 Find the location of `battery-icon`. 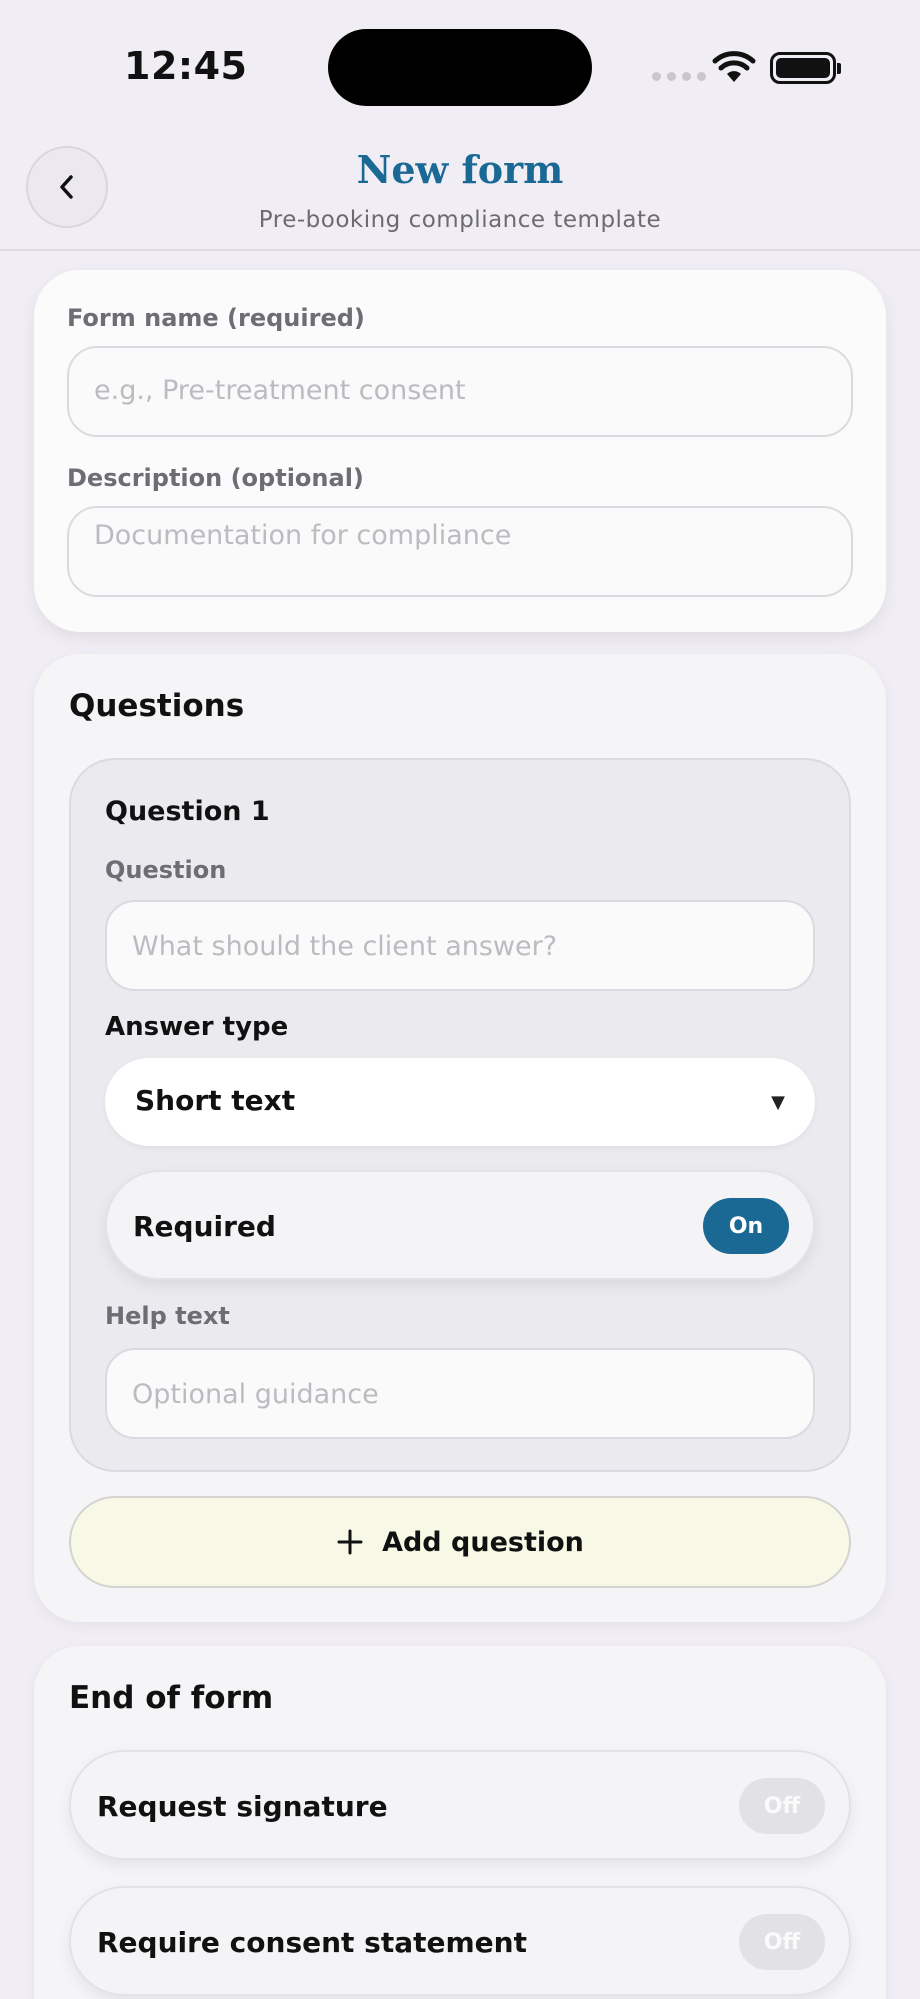

battery-icon is located at coordinates (805, 68).